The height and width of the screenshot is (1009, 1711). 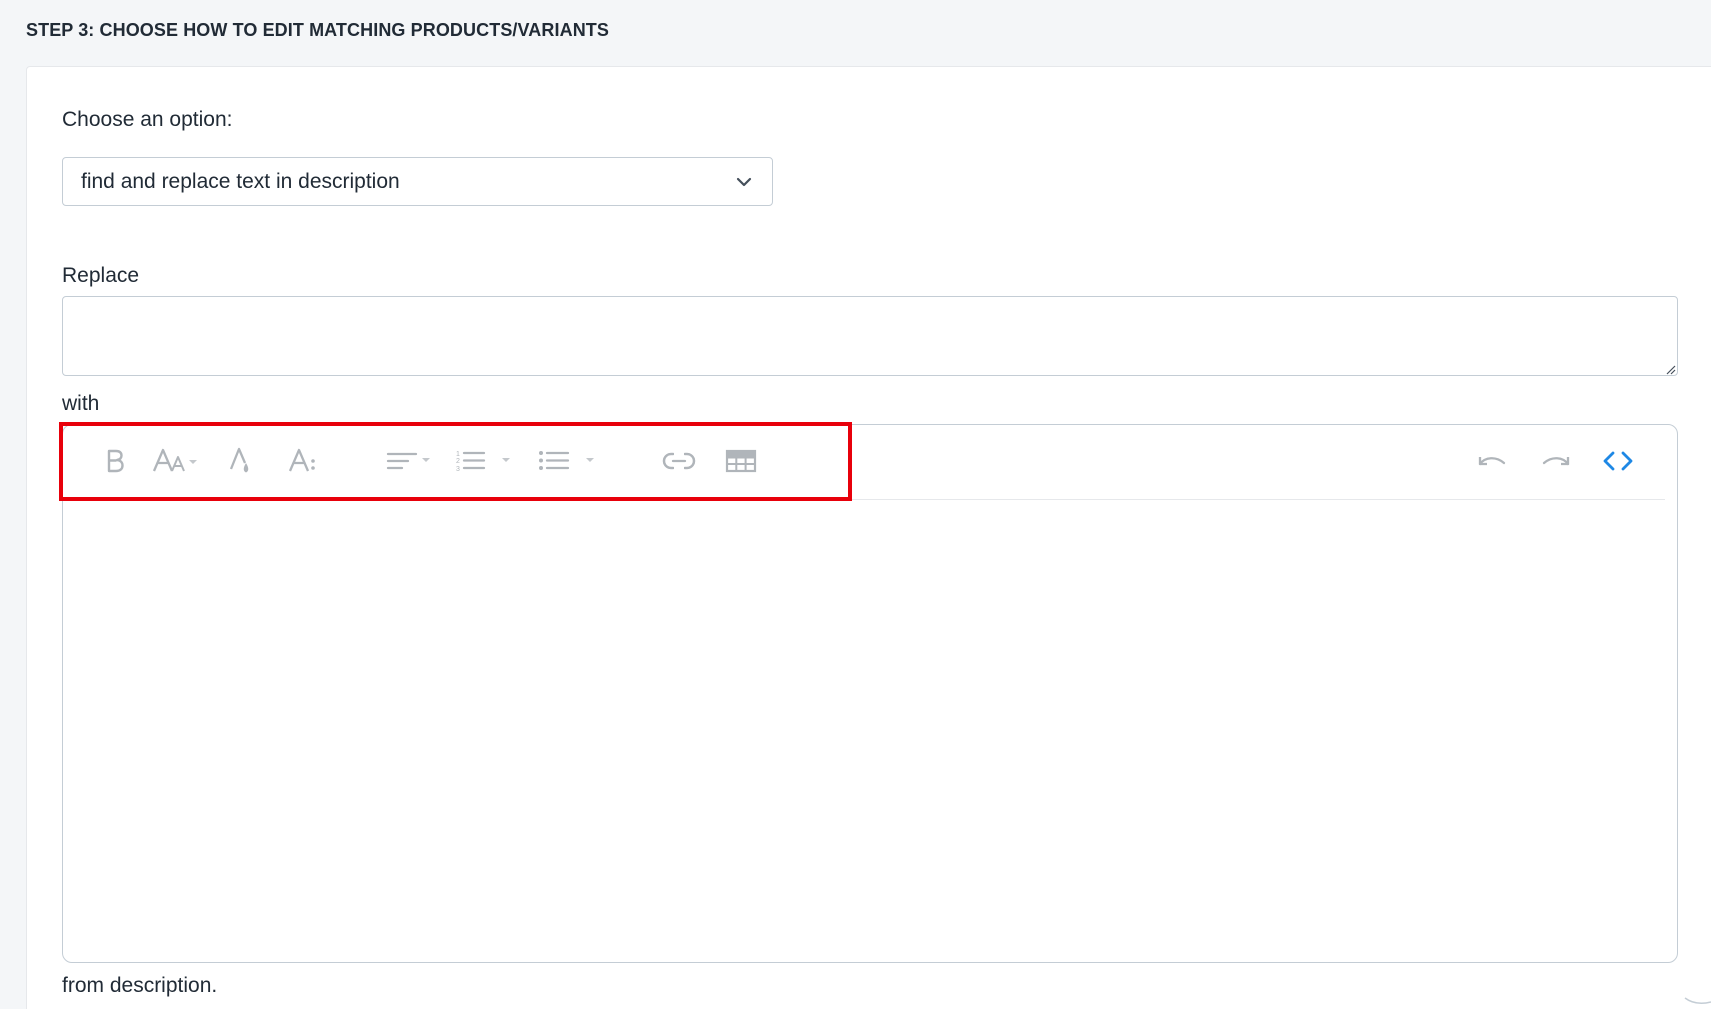 I want to click on align-left-icon, so click(x=410, y=461).